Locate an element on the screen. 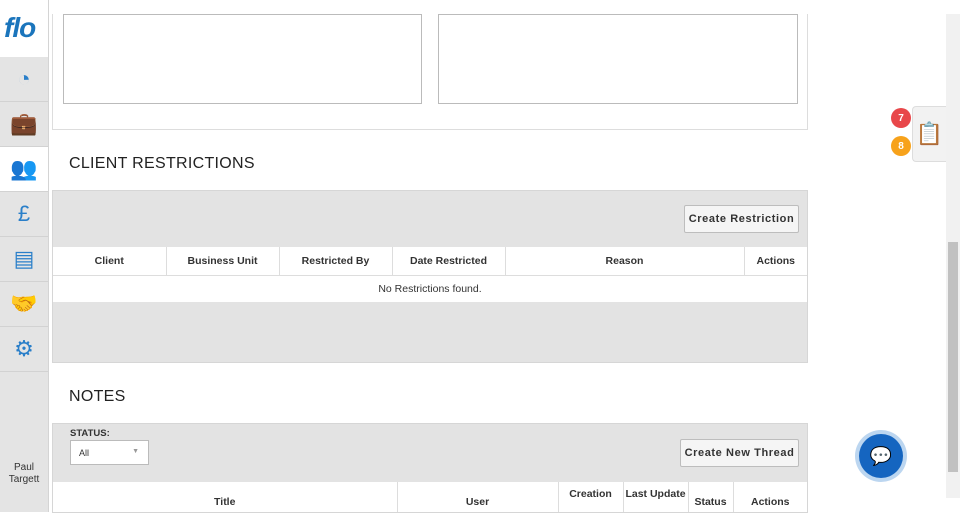 The image size is (960, 513). badge-orange: 8 is located at coordinates (901, 146).